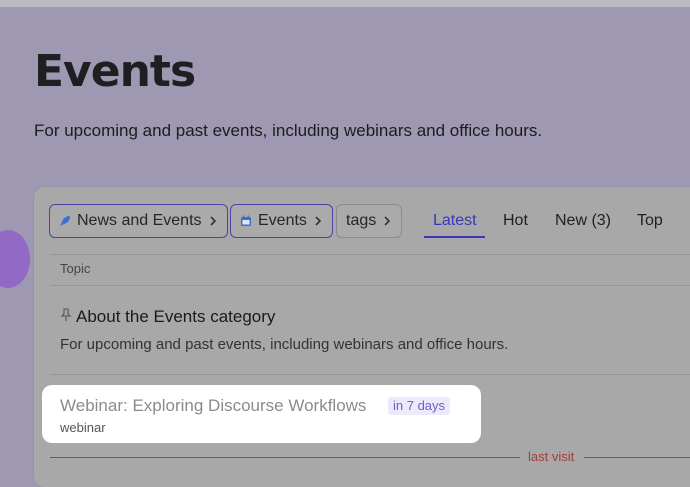 The height and width of the screenshot is (487, 690). I want to click on breadcrumb-subcategory: Events, so click(281, 221).